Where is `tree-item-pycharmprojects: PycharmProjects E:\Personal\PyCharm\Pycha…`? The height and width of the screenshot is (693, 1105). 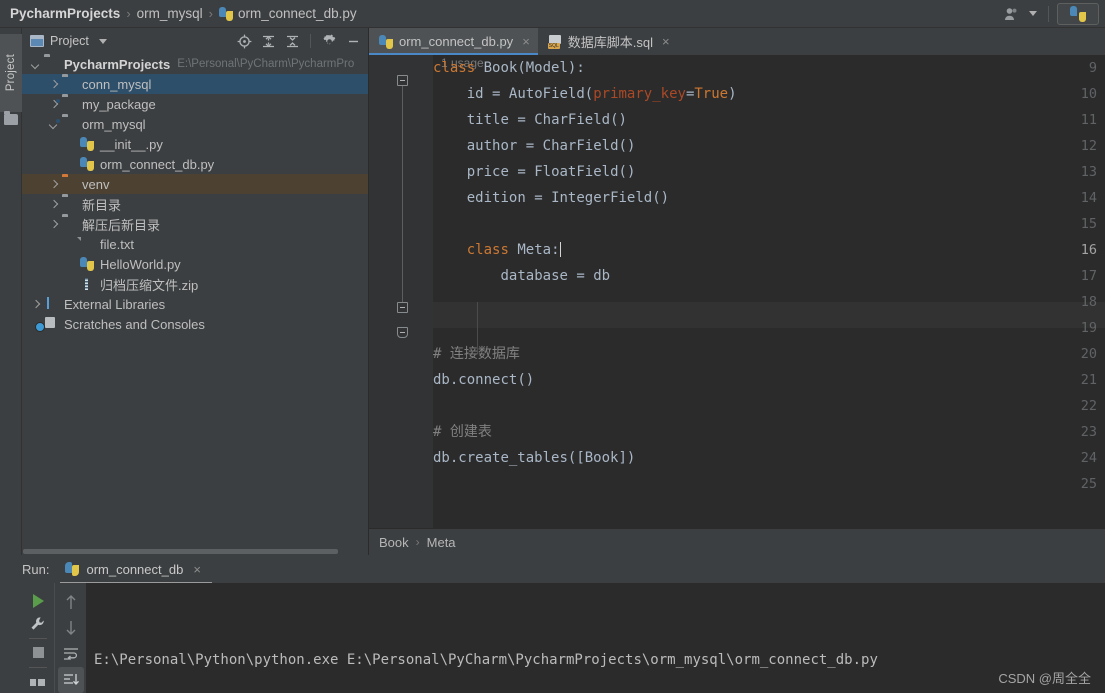 tree-item-pycharmprojects: PycharmProjects E:\Personal\PyCharm\Pycha… is located at coordinates (195, 64).